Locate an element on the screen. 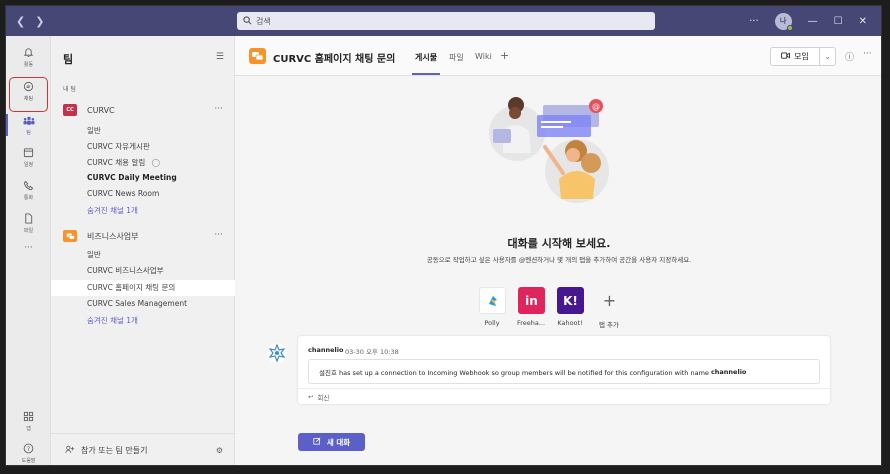 The image size is (890, 474). rail-item-apps: 앱 is located at coordinates (28, 421).